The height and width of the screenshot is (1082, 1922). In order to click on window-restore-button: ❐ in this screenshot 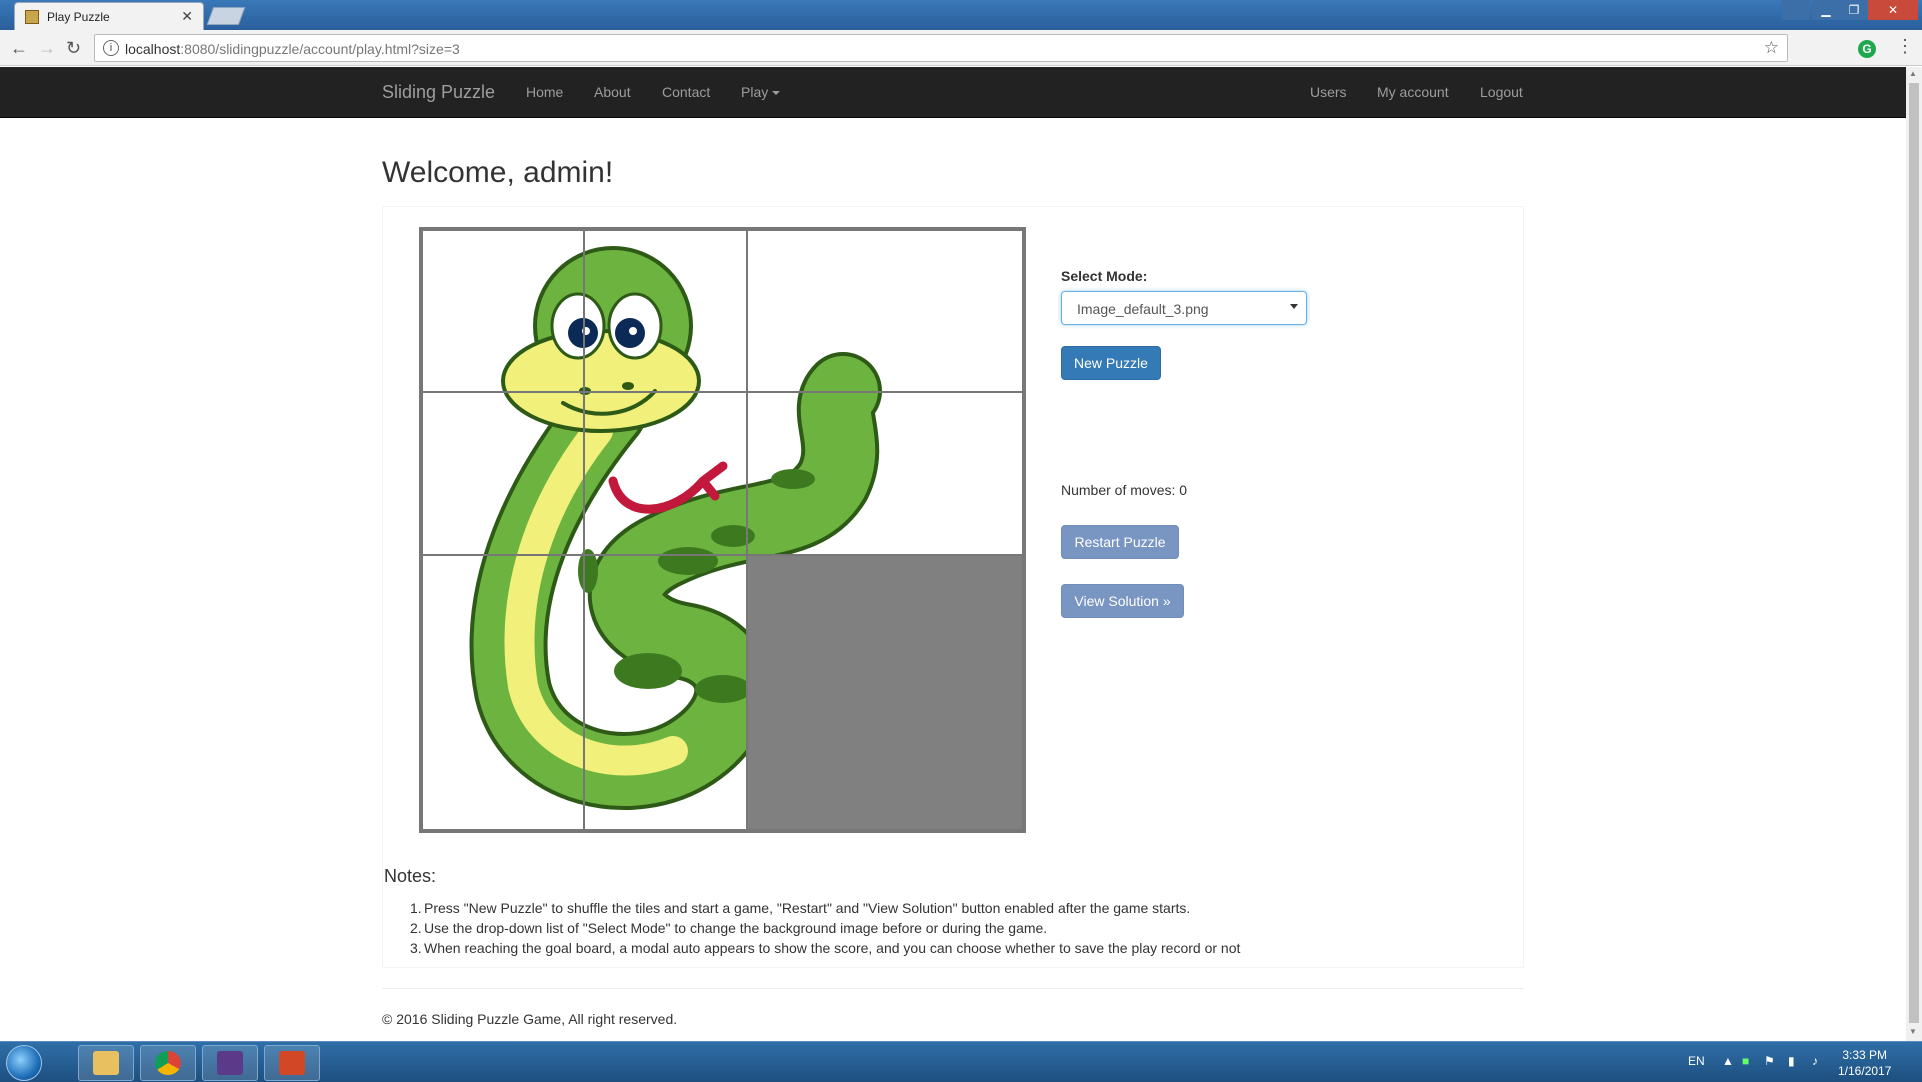, I will do `click(1854, 10)`.